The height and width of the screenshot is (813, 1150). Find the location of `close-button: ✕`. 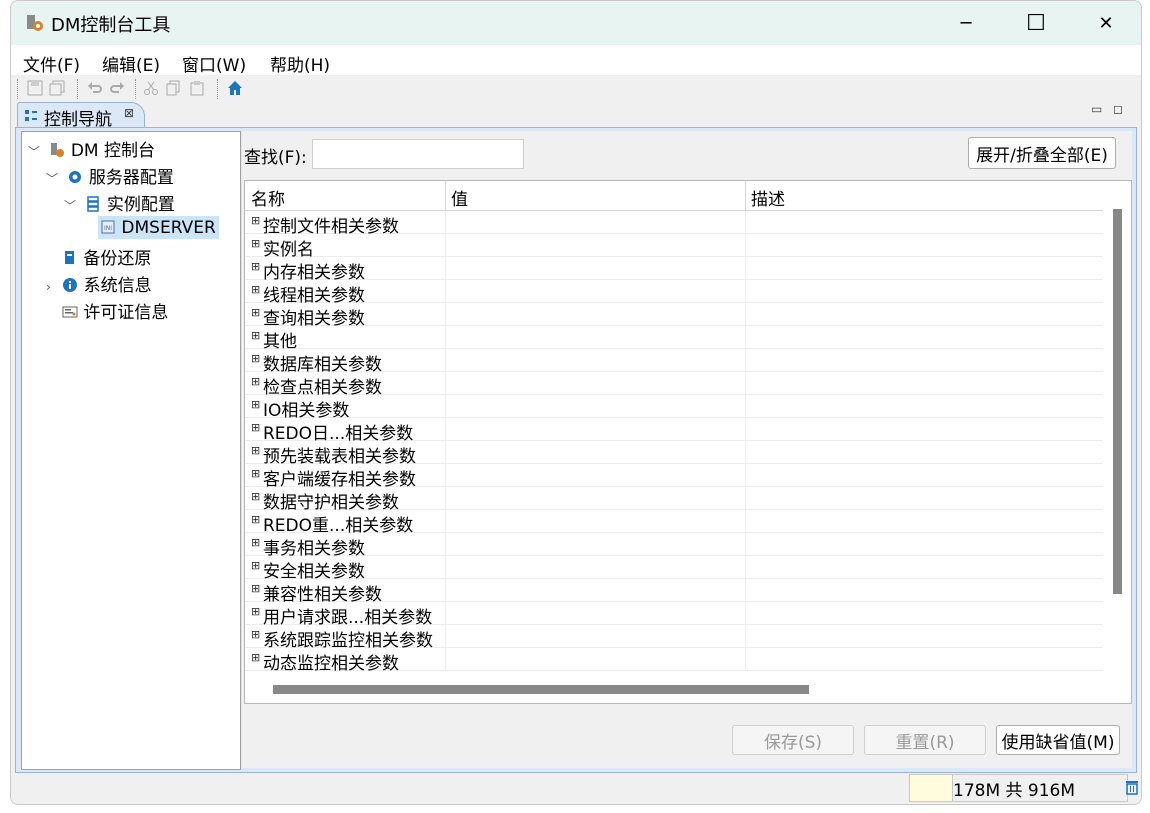

close-button: ✕ is located at coordinates (1106, 23).